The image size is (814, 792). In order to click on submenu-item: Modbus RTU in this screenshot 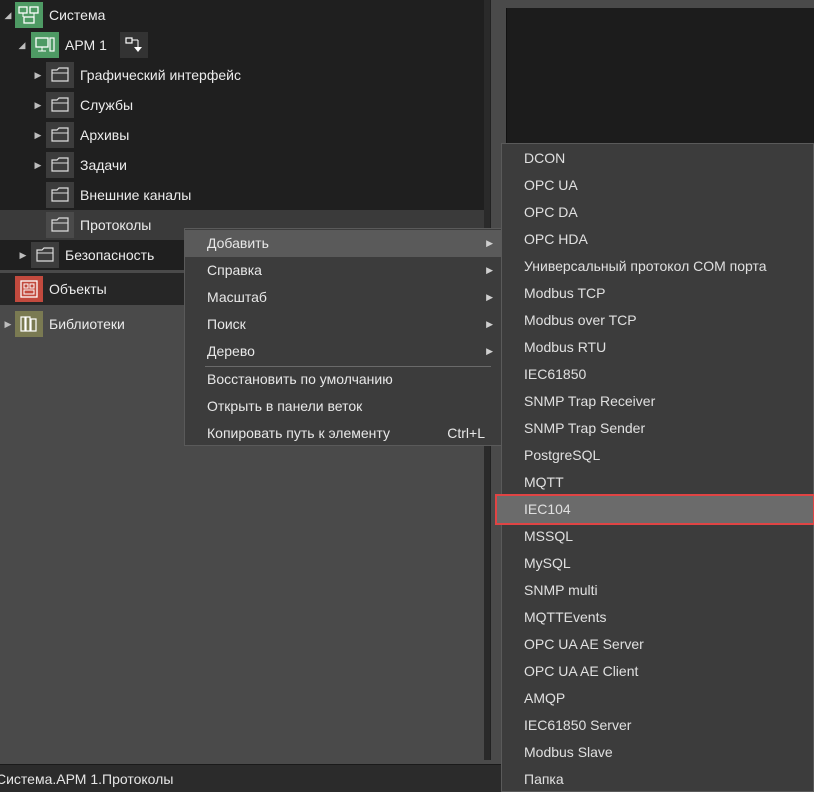, I will do `click(657, 347)`.